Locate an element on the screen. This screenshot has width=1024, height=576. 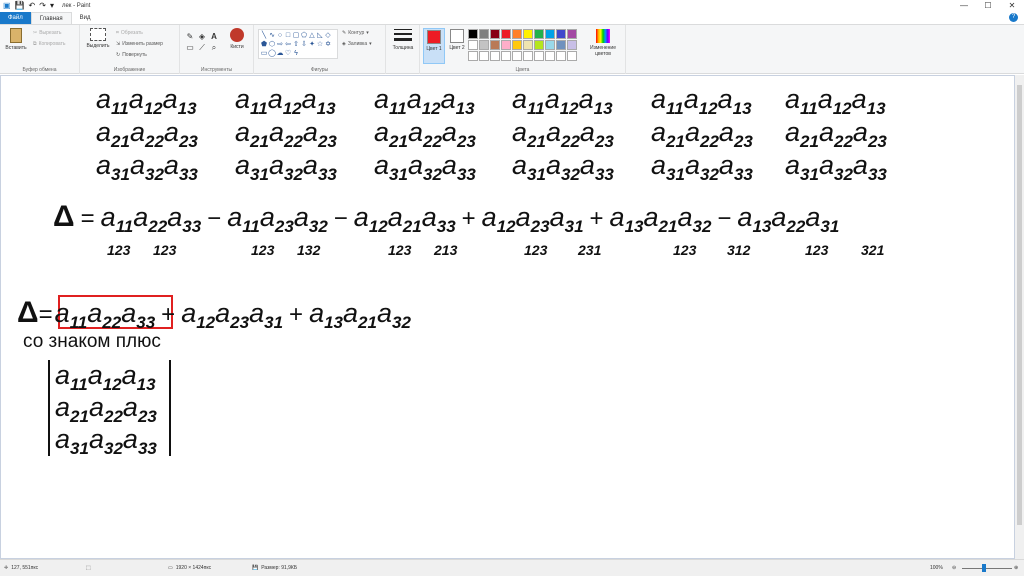
outline-label: Контур is located at coordinates (356, 33).